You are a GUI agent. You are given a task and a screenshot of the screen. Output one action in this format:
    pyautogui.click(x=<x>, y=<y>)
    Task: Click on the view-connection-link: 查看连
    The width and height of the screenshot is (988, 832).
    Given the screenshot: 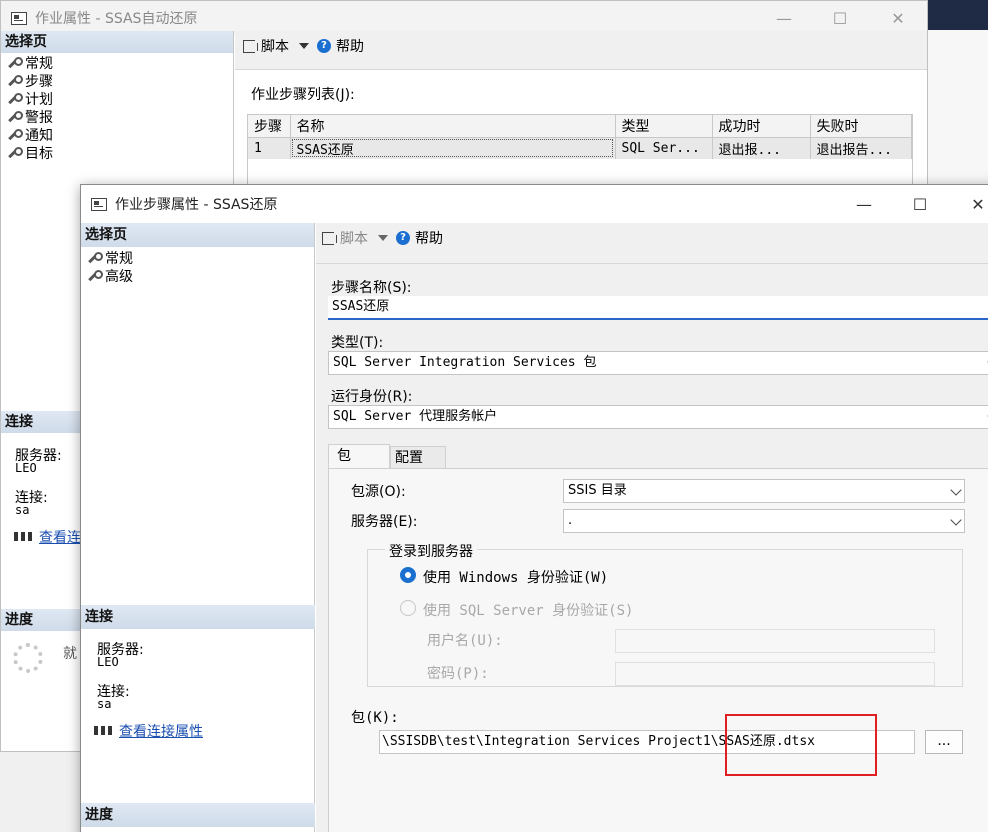 What is the action you would take?
    pyautogui.click(x=47, y=537)
    